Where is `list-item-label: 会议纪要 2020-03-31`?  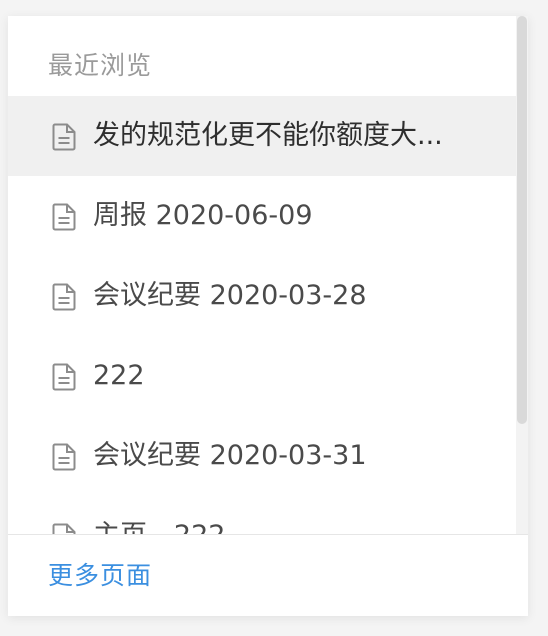 list-item-label: 会议纪要 2020-03-31 is located at coordinates (230, 455).